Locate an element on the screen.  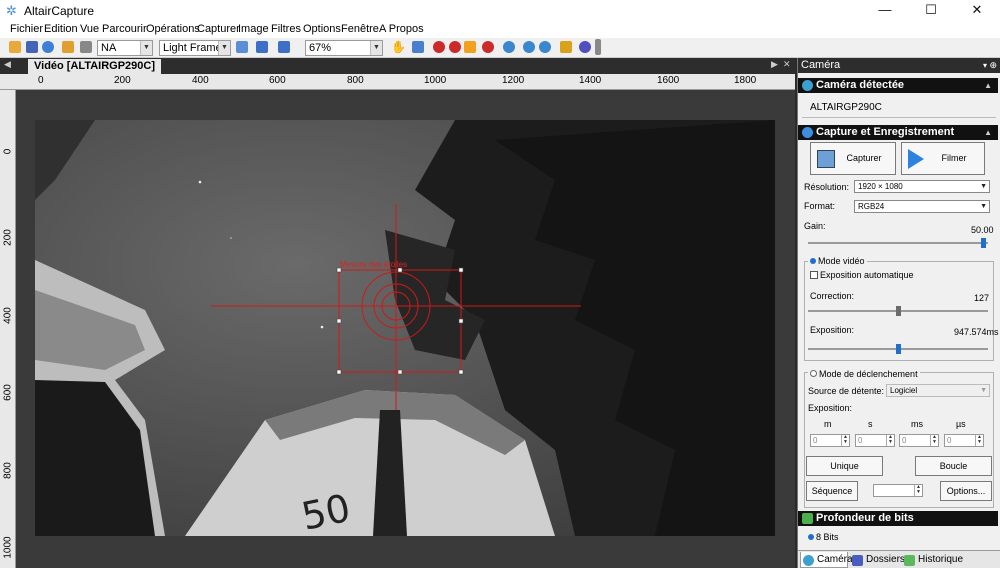
microseconds-spinner: 0 ▲ ▼ is located at coordinates (964, 440).